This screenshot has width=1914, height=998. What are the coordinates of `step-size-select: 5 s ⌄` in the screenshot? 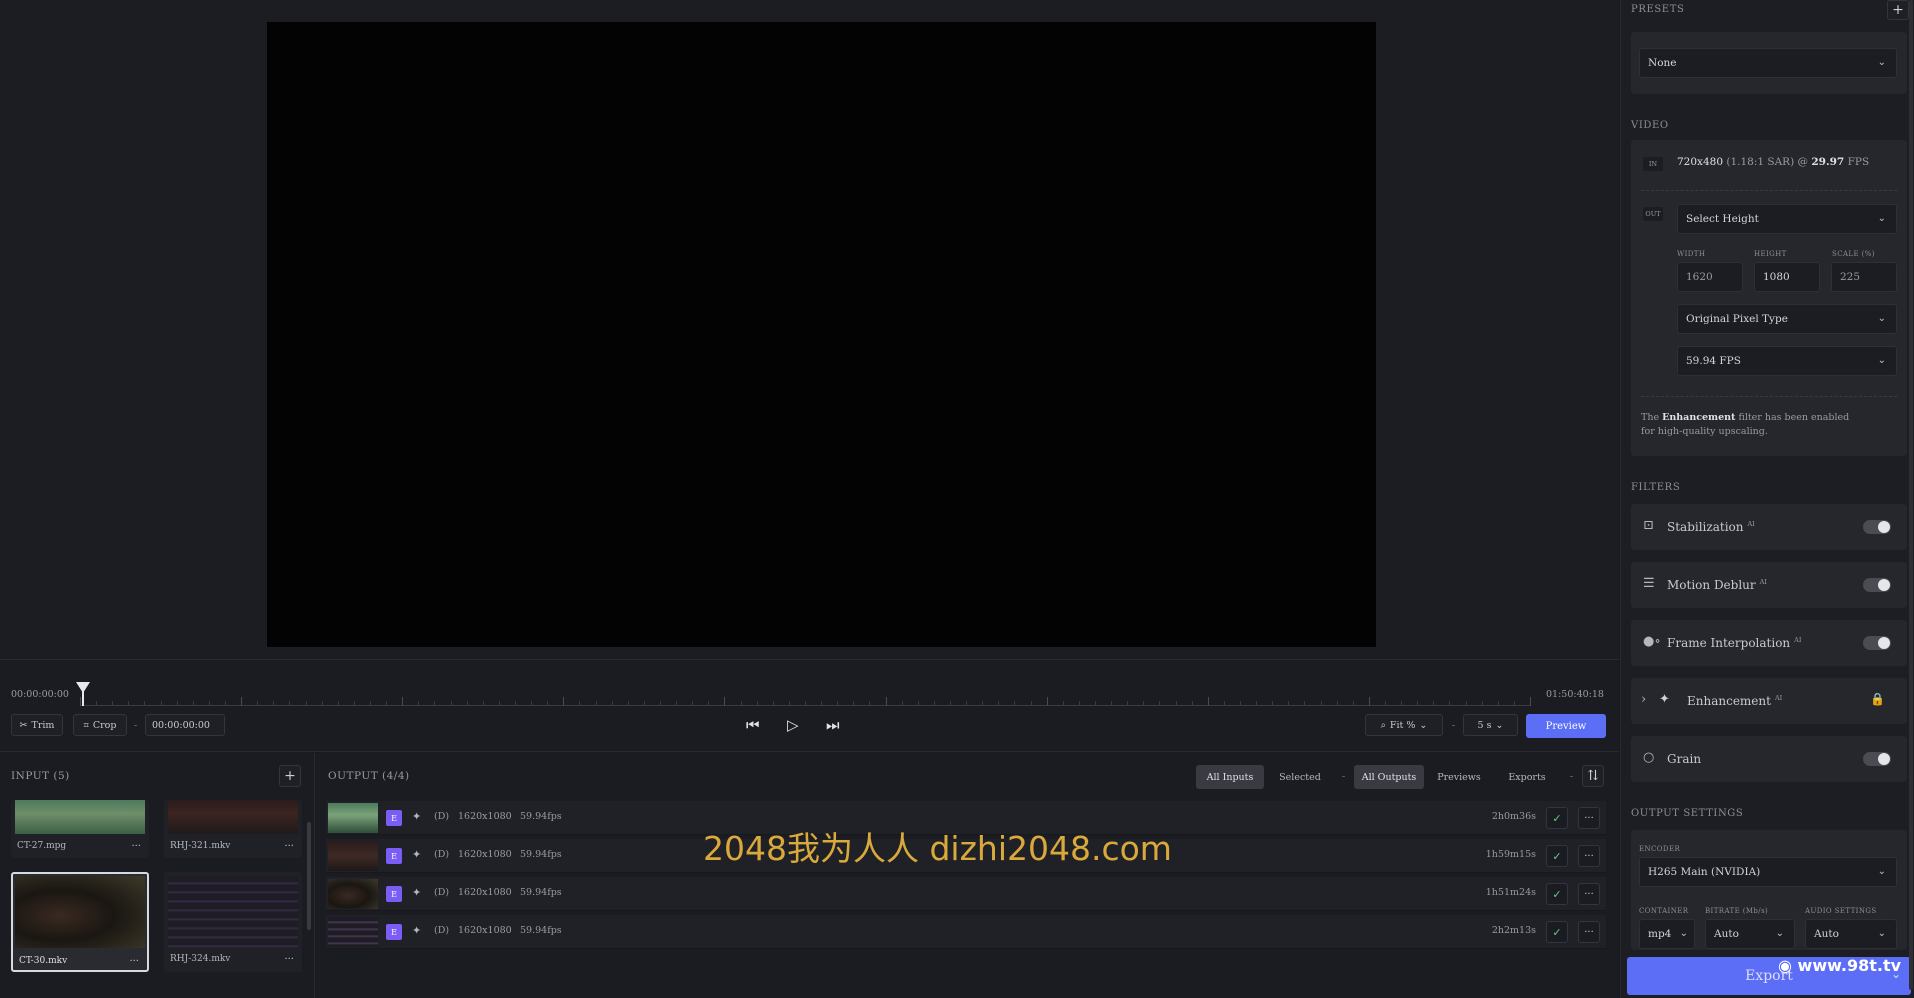 It's located at (1490, 725).